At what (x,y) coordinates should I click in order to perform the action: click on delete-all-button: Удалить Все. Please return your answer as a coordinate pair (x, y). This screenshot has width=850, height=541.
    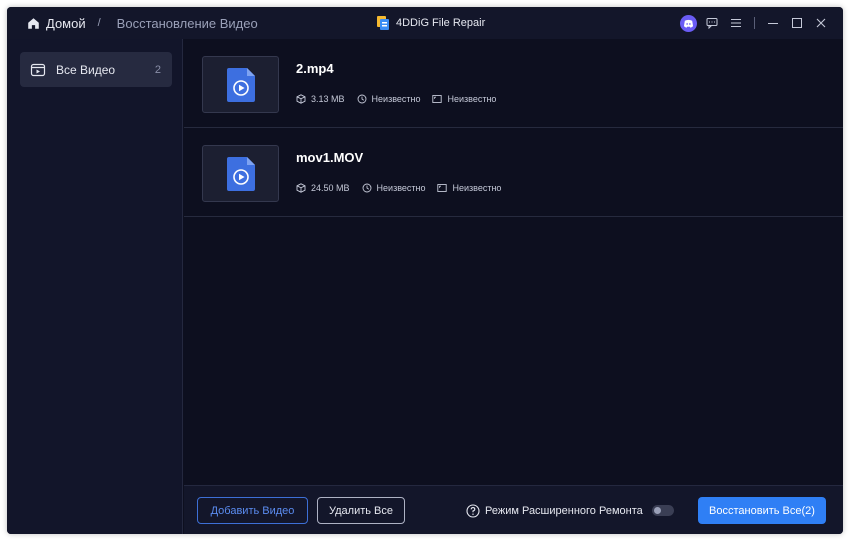
    Looking at the image, I should click on (361, 510).